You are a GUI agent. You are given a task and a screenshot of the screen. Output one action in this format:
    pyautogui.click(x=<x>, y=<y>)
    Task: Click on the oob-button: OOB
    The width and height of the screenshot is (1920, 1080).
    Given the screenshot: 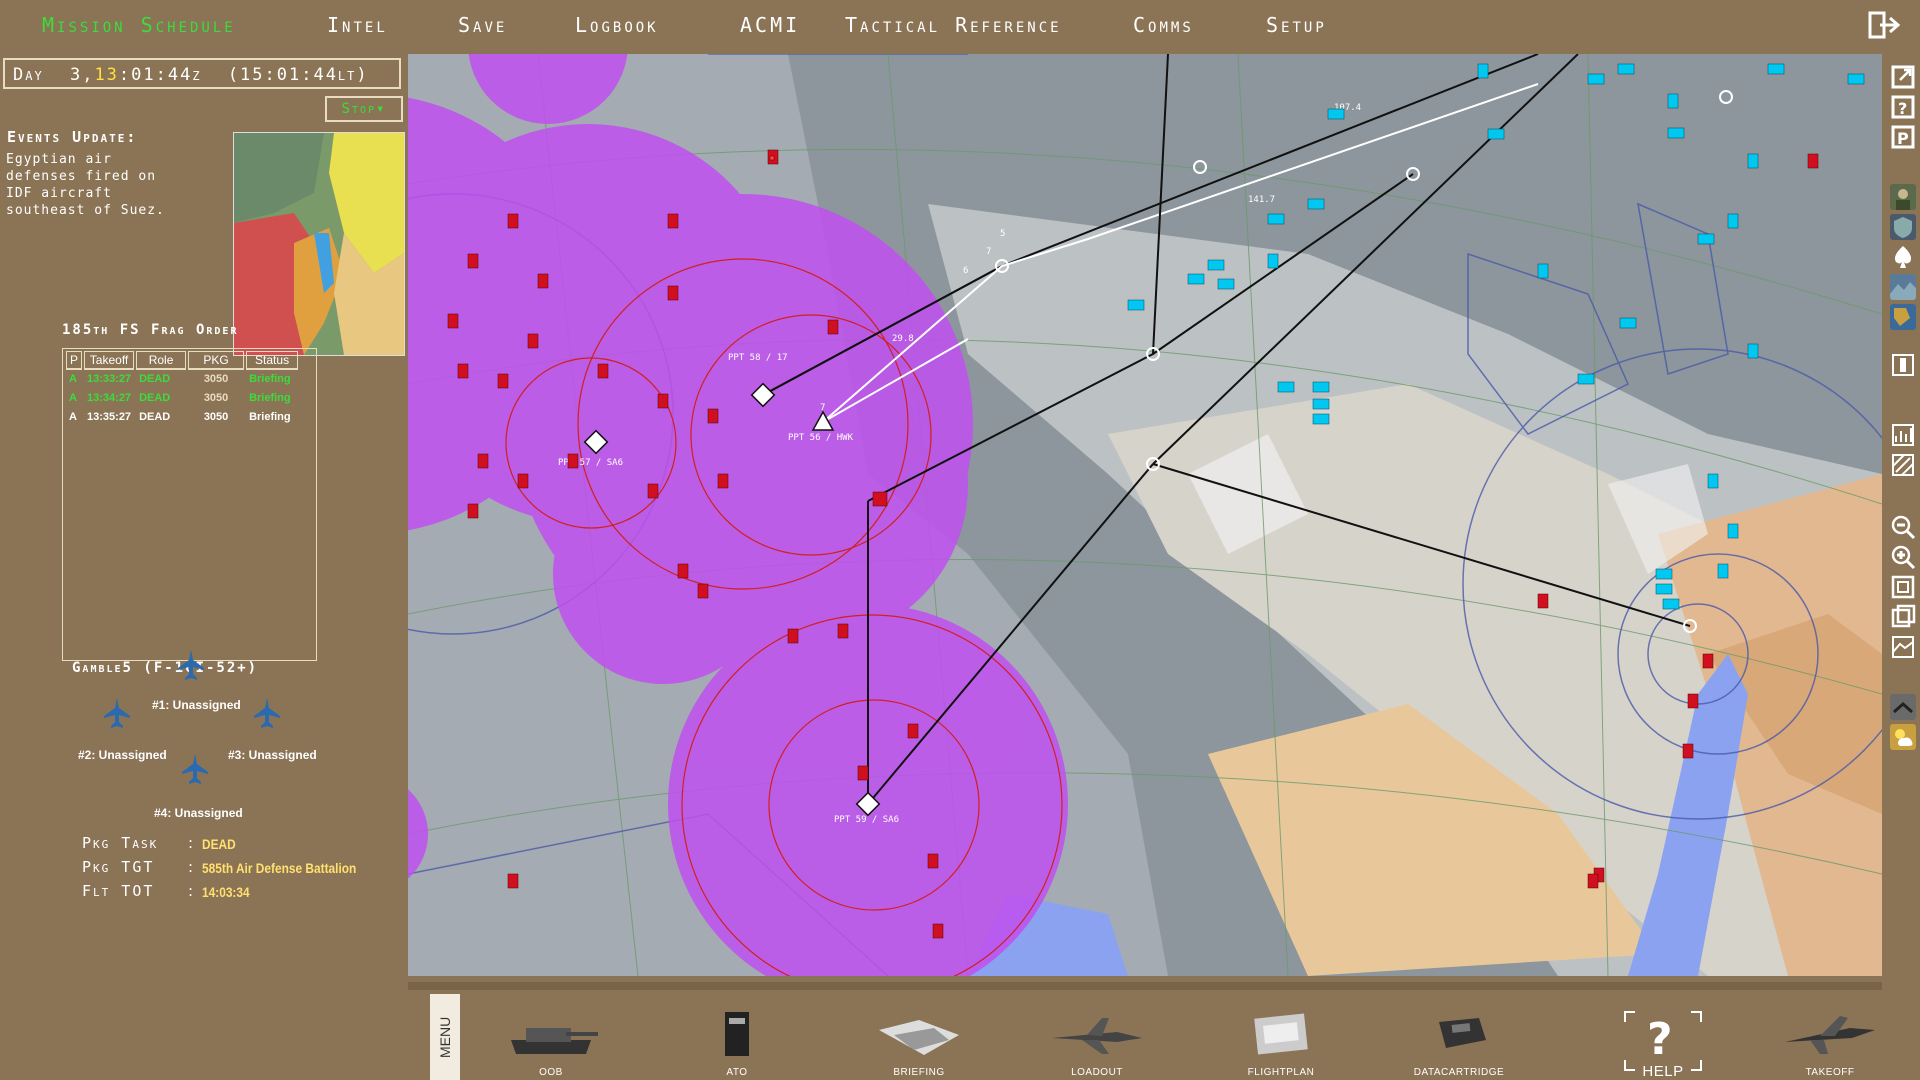 What is the action you would take?
    pyautogui.click(x=551, y=1045)
    